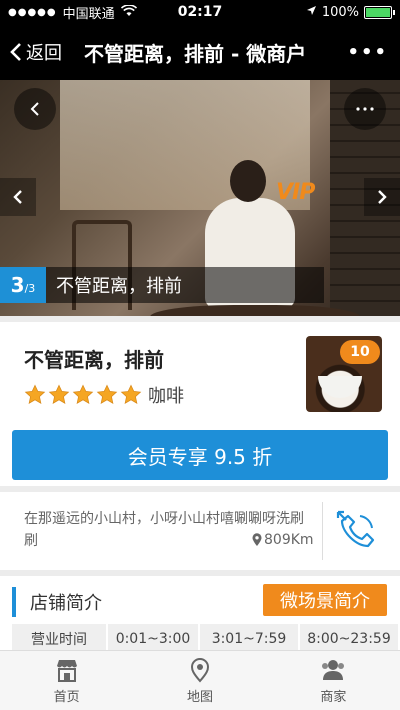 Image resolution: width=400 pixels, height=710 pixels. What do you see at coordinates (340, 387) in the screenshot?
I see `coffee-cup-icon` at bounding box center [340, 387].